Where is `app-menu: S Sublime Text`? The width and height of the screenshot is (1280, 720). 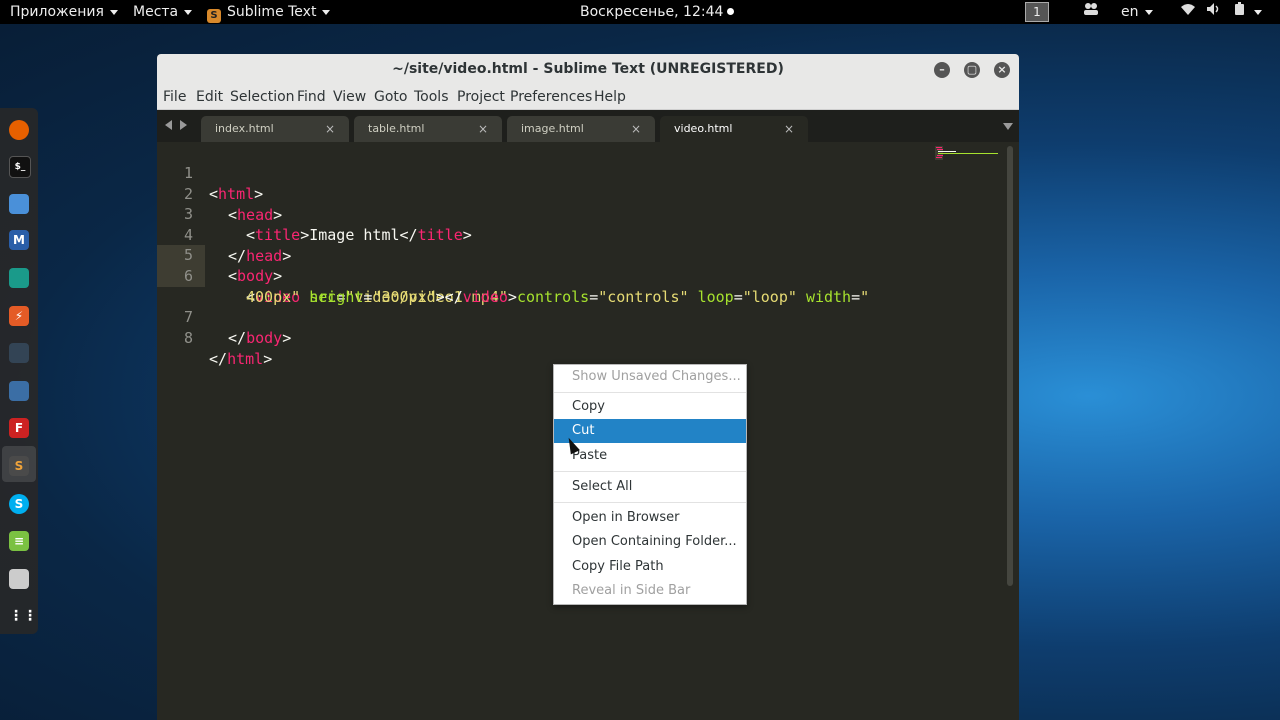 app-menu: S Sublime Text is located at coordinates (269, 12).